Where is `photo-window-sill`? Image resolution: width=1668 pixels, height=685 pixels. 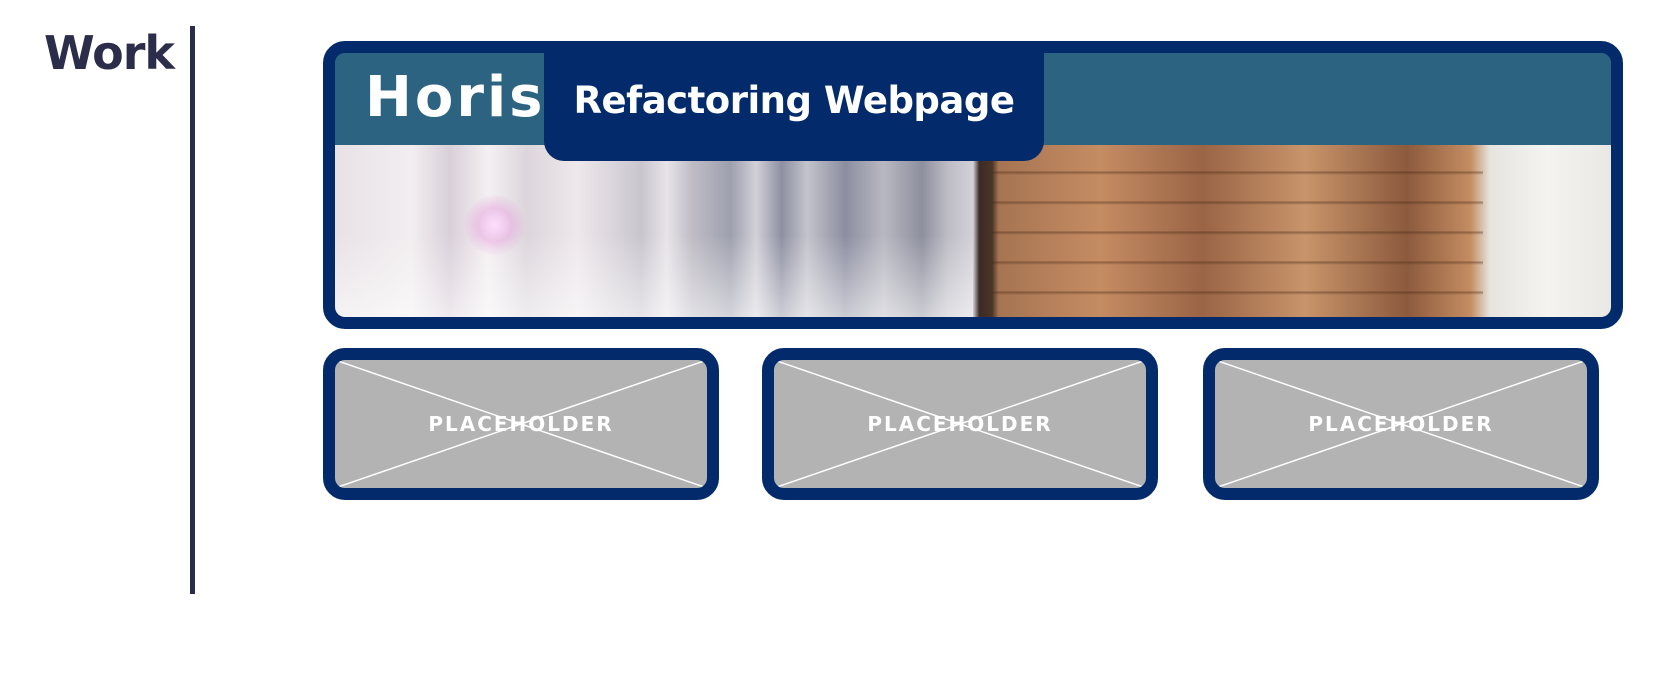
photo-window-sill is located at coordinates (654, 276).